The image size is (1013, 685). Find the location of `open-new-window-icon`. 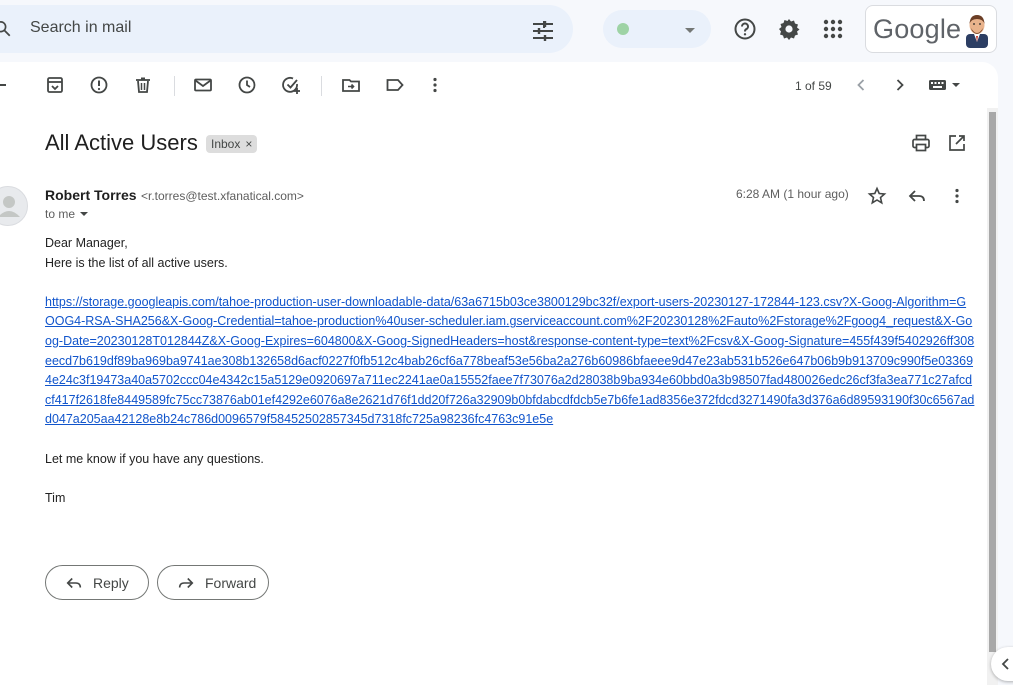

open-new-window-icon is located at coordinates (957, 143).